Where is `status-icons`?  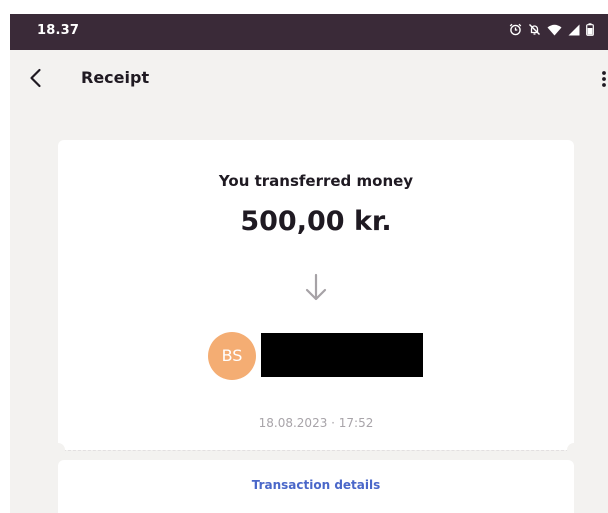 status-icons is located at coordinates (551, 29).